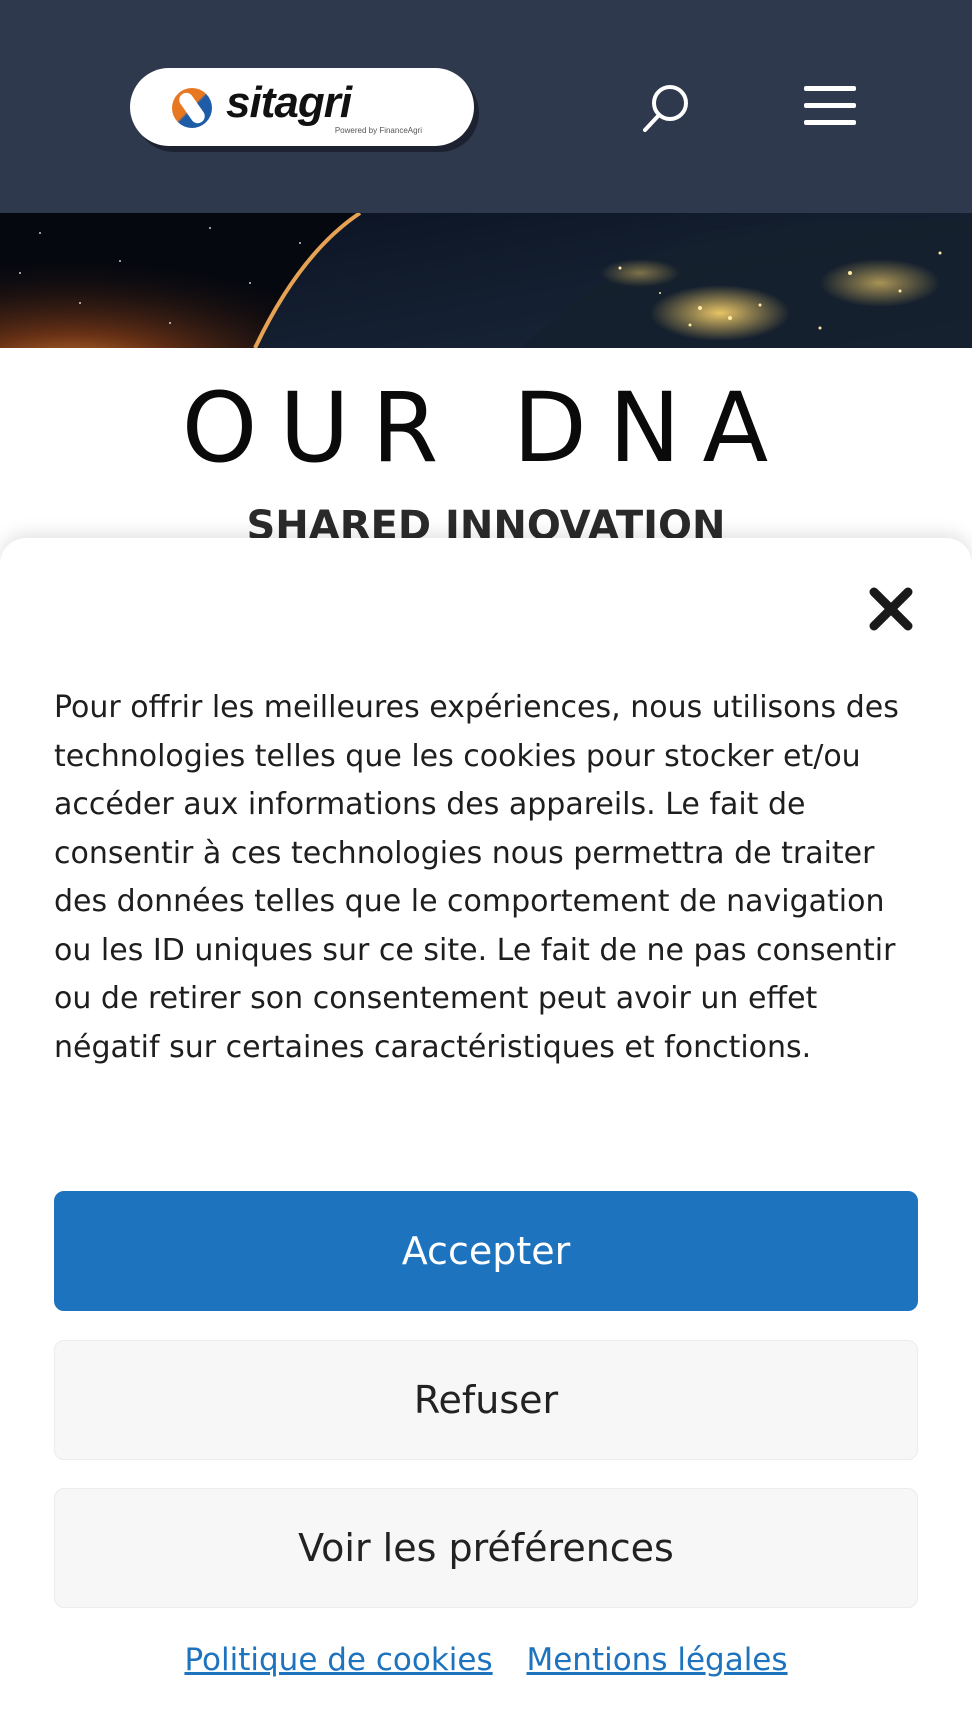 This screenshot has height=1728, width=972. I want to click on hamburger-menu-icon, so click(830, 105).